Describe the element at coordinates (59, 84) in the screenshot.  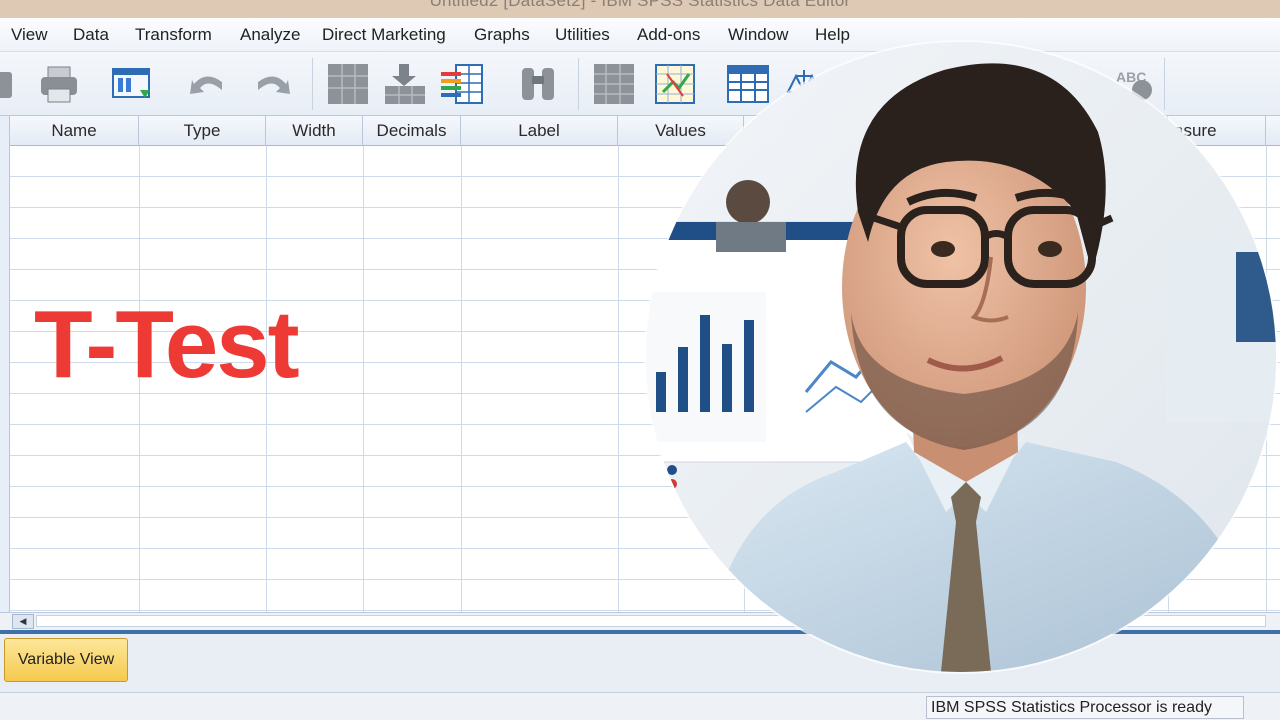
I see `print-icon` at that location.